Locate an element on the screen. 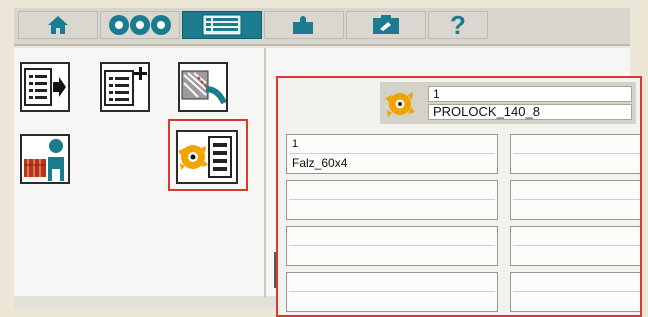  toolbar-puzzle-button is located at coordinates (304, 25).